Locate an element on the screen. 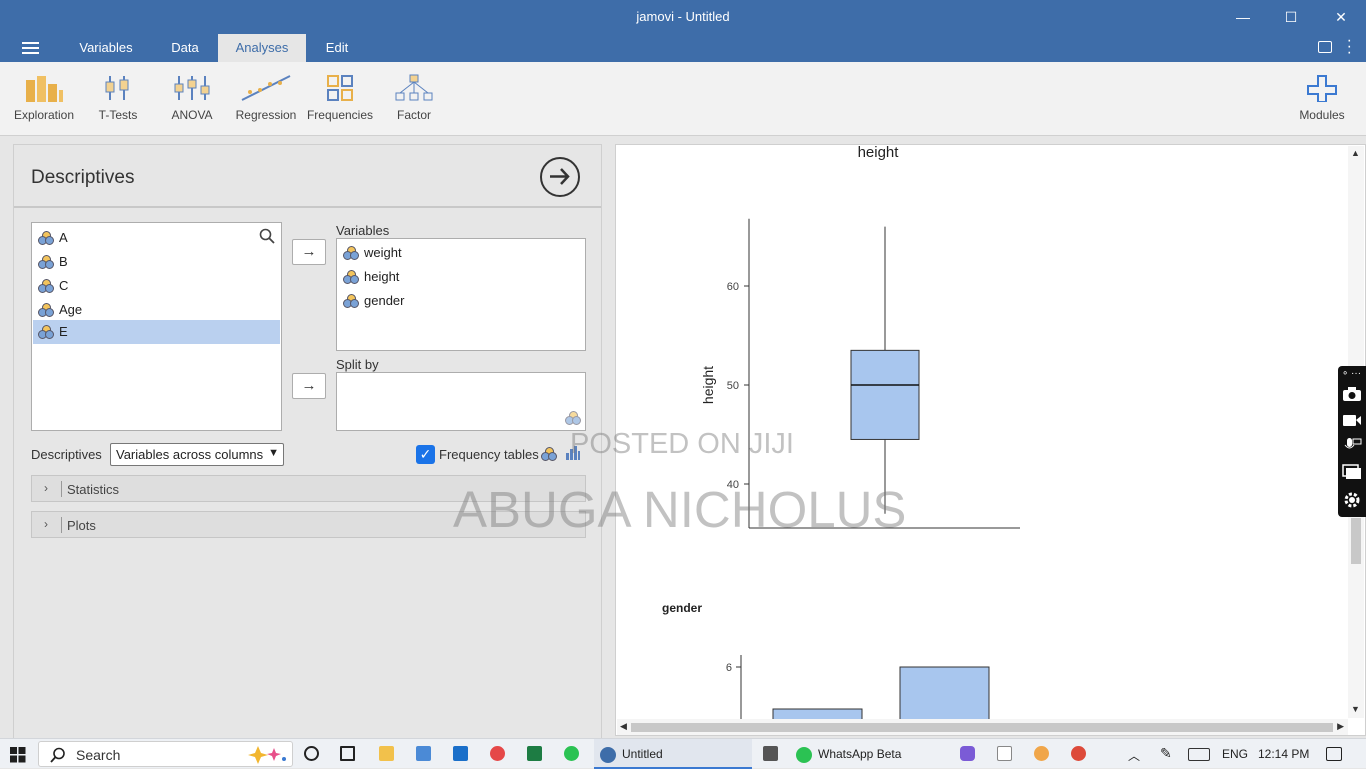 This screenshot has height=769, width=1366. chrome-icon is located at coordinates (1078, 753).